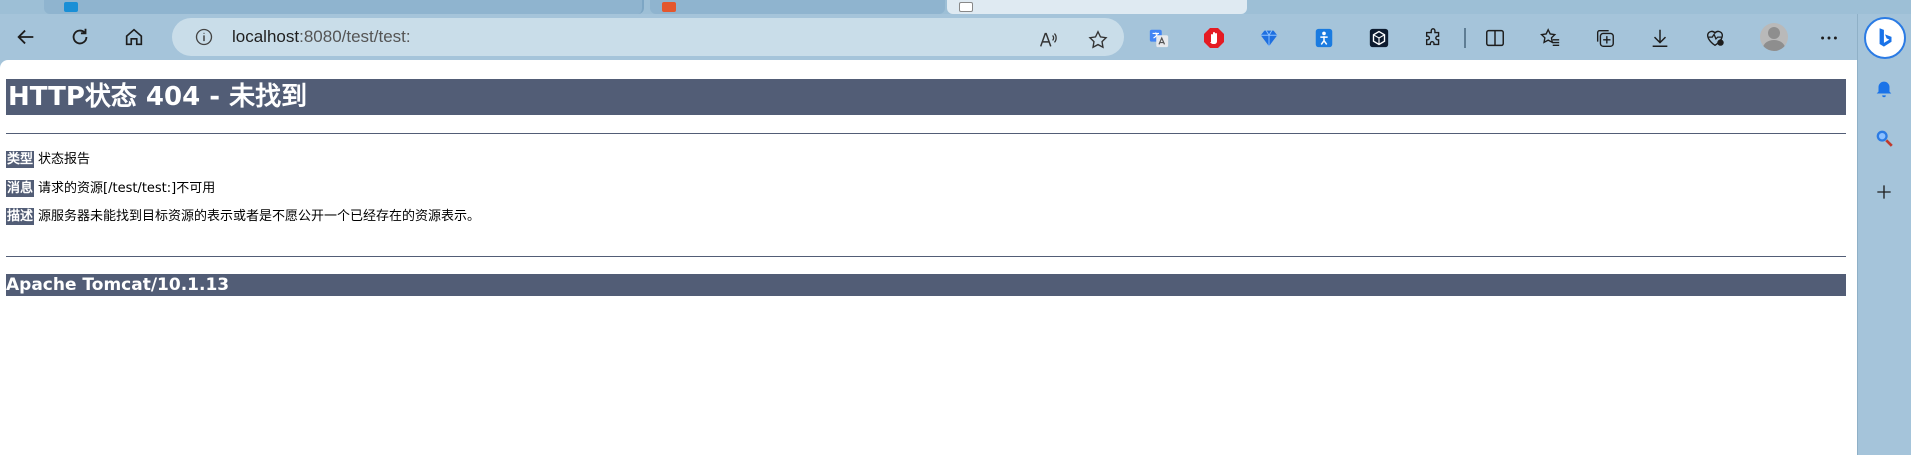 The image size is (1911, 455). Describe the element at coordinates (1097, 7) in the screenshot. I see `tab-active` at that location.